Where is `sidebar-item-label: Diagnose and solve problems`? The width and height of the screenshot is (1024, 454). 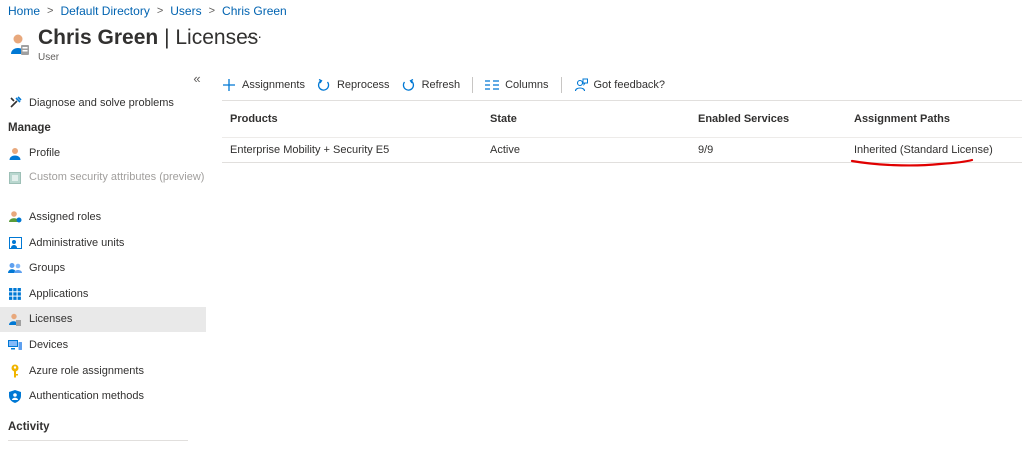
sidebar-item-label: Diagnose and solve problems is located at coordinates (101, 102).